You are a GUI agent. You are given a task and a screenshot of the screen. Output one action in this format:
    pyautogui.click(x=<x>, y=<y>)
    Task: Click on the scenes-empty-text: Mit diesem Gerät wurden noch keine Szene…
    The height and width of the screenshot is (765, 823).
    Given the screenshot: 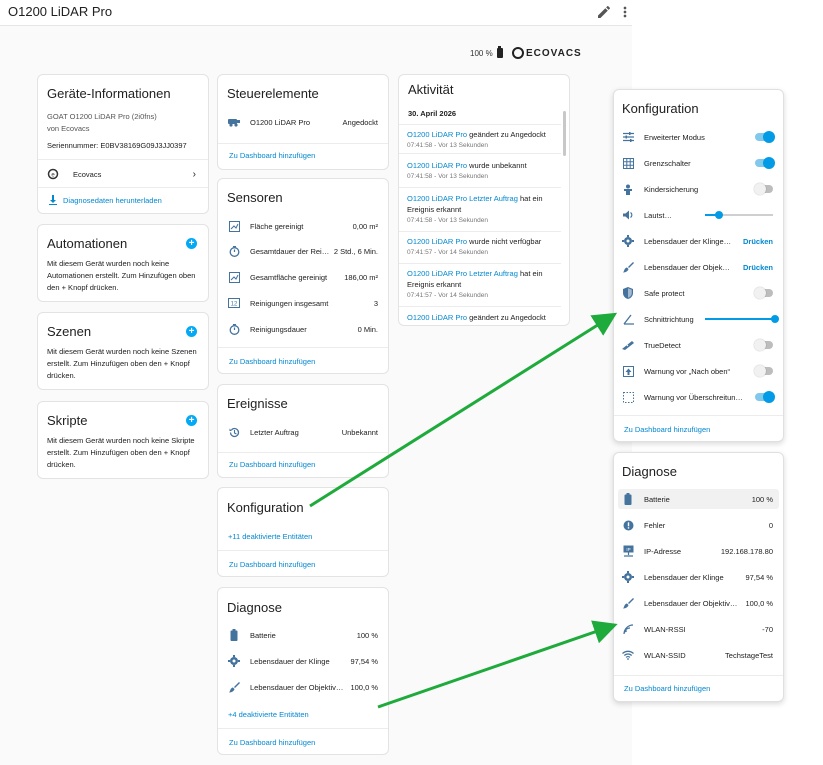 What is the action you would take?
    pyautogui.click(x=122, y=363)
    